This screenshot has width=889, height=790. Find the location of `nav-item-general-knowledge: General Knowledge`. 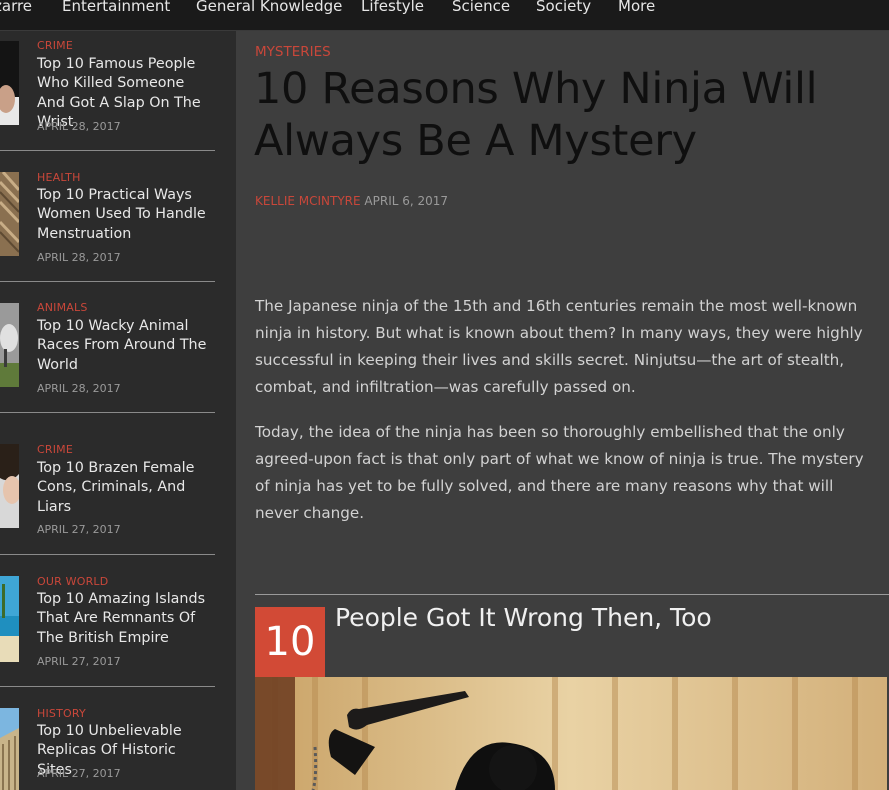

nav-item-general-knowledge: General Knowledge is located at coordinates (269, 7).